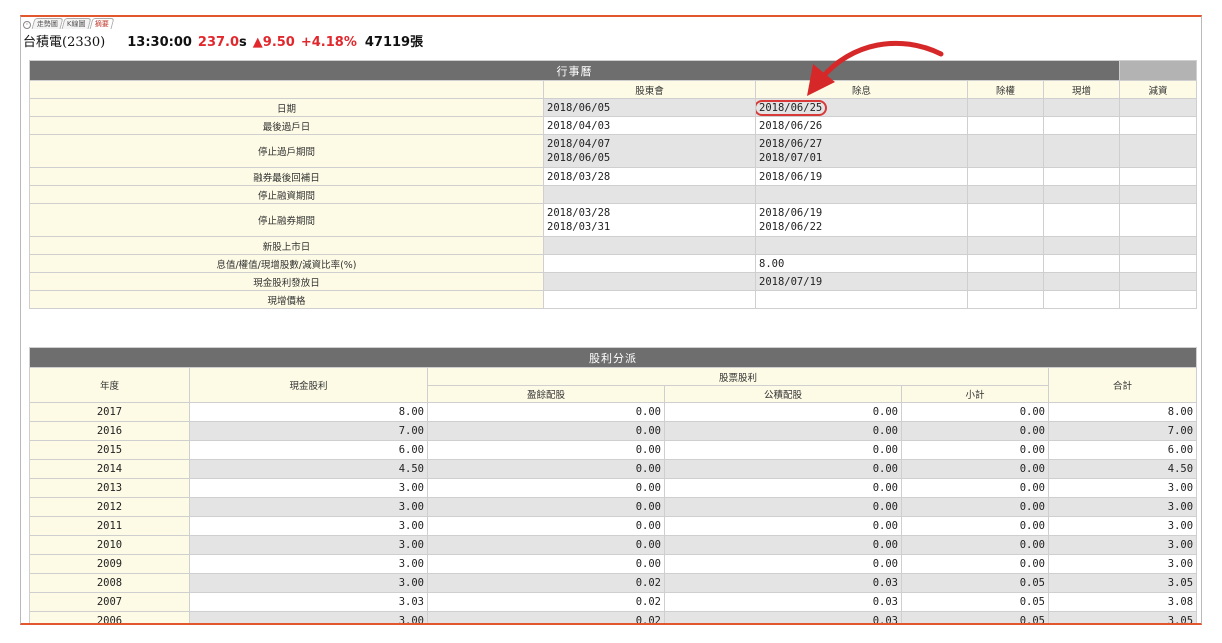 Image resolution: width=1222 pixels, height=643 pixels. What do you see at coordinates (308, 385) in the screenshot?
I see `col-cash: 現金股利` at bounding box center [308, 385].